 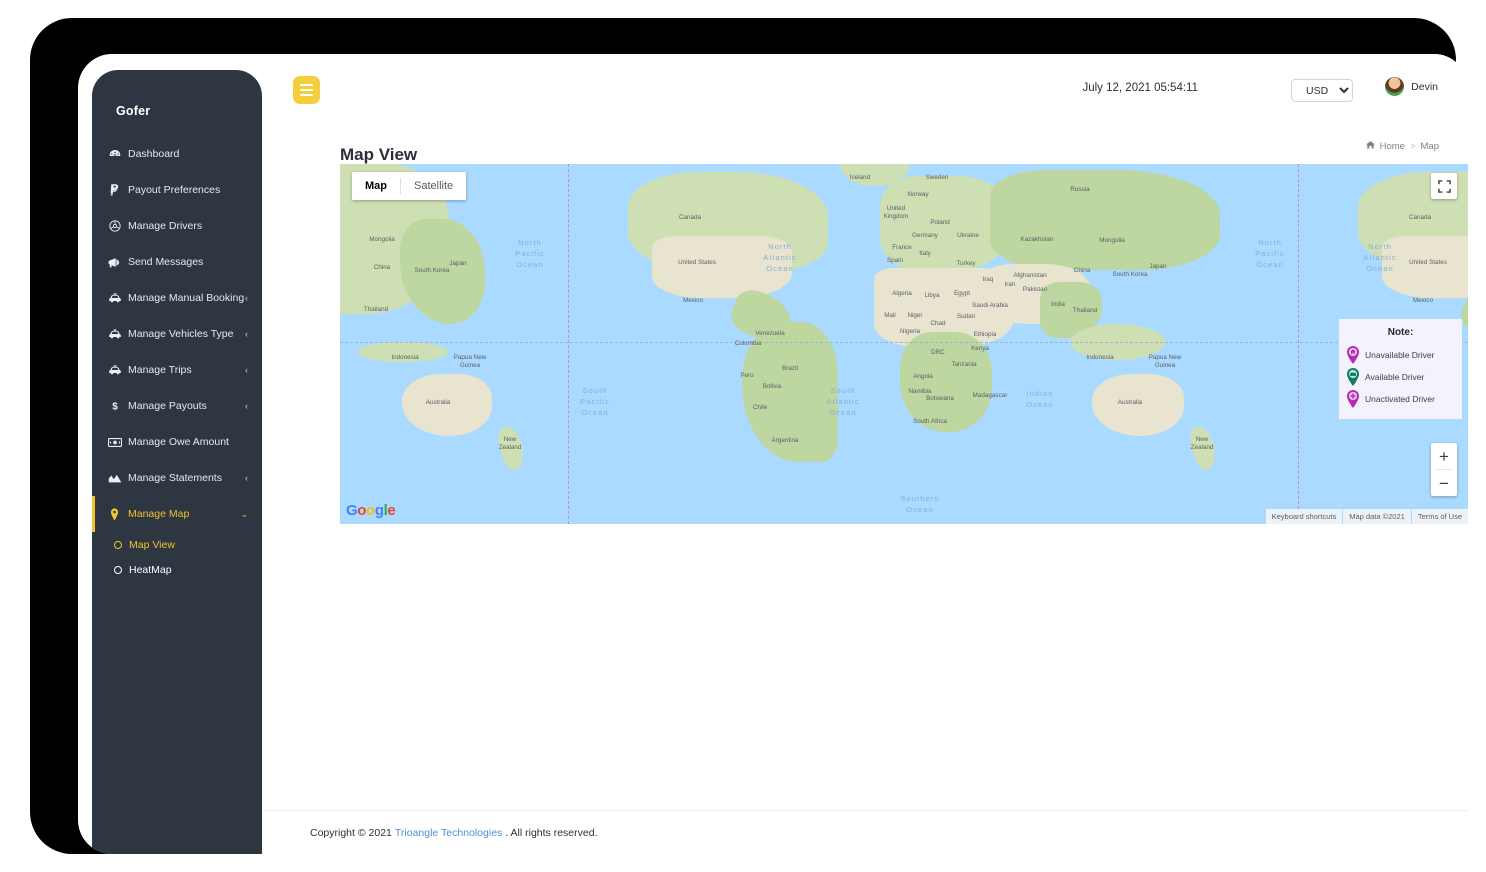 What do you see at coordinates (1444, 186) in the screenshot?
I see `fullscreen-icon` at bounding box center [1444, 186].